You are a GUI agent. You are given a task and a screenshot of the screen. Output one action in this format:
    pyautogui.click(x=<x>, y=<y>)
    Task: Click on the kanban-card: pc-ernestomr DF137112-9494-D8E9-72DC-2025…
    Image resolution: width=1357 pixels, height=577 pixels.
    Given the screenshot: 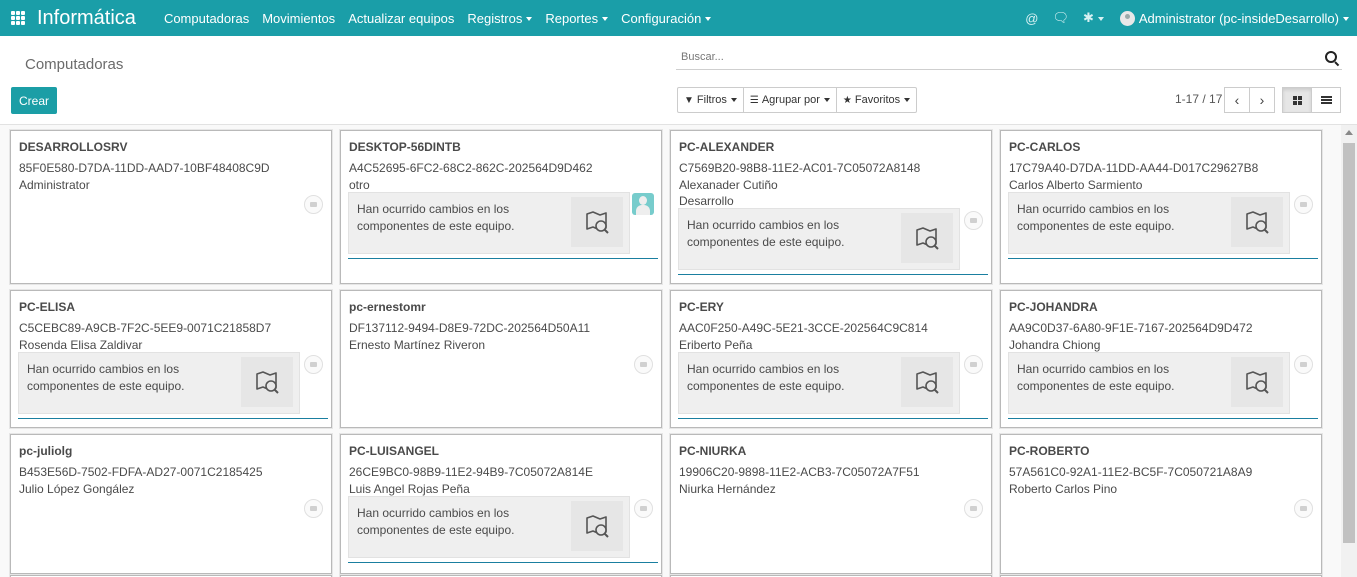 What is the action you would take?
    pyautogui.click(x=501, y=359)
    